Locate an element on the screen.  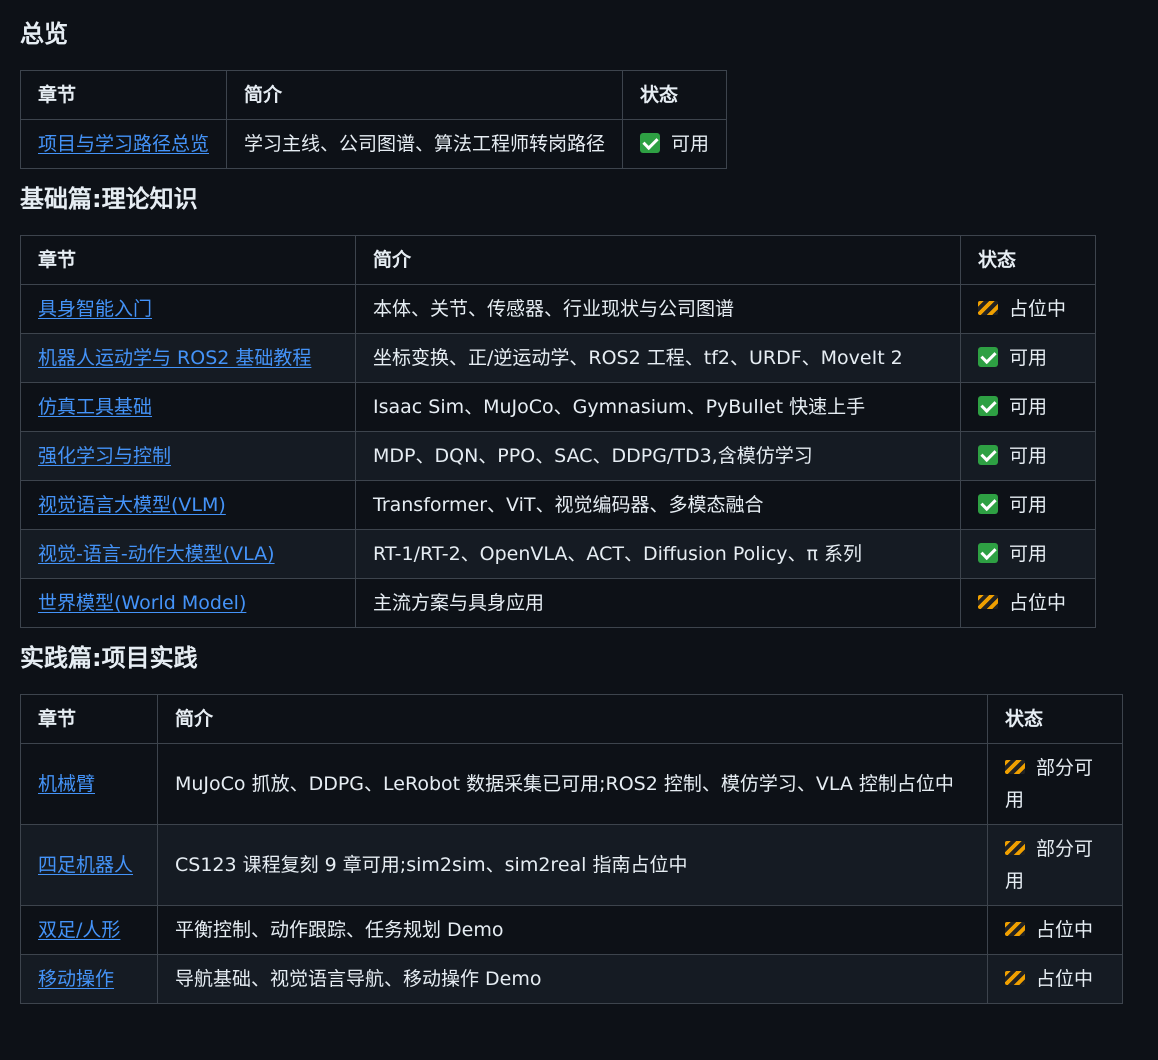
chapter-link: 强化学习与控制 is located at coordinates (104, 456).